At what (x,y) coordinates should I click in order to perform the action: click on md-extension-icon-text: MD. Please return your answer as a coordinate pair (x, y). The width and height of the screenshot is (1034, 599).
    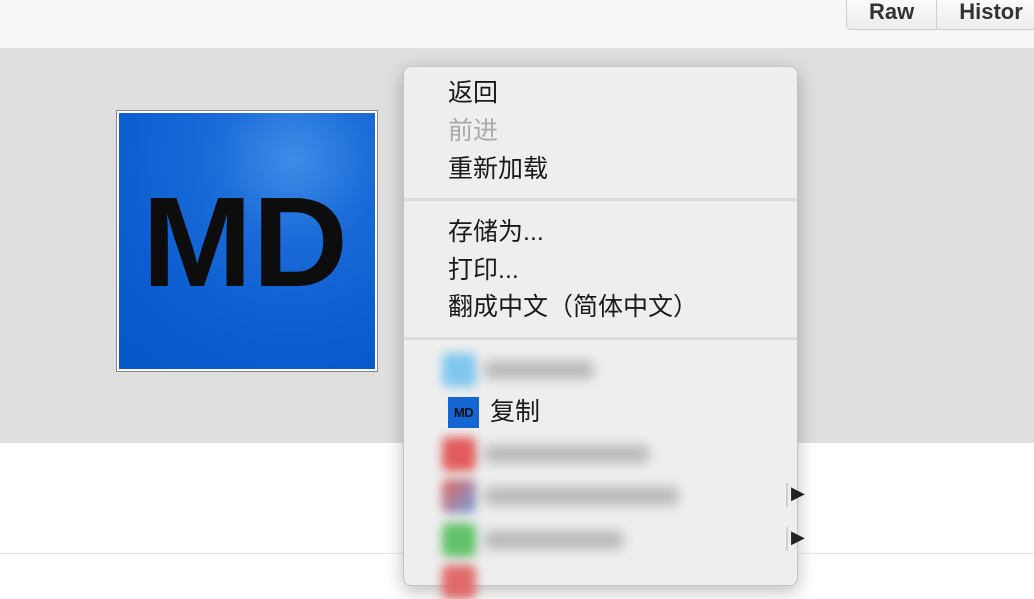
    Looking at the image, I should click on (463, 412).